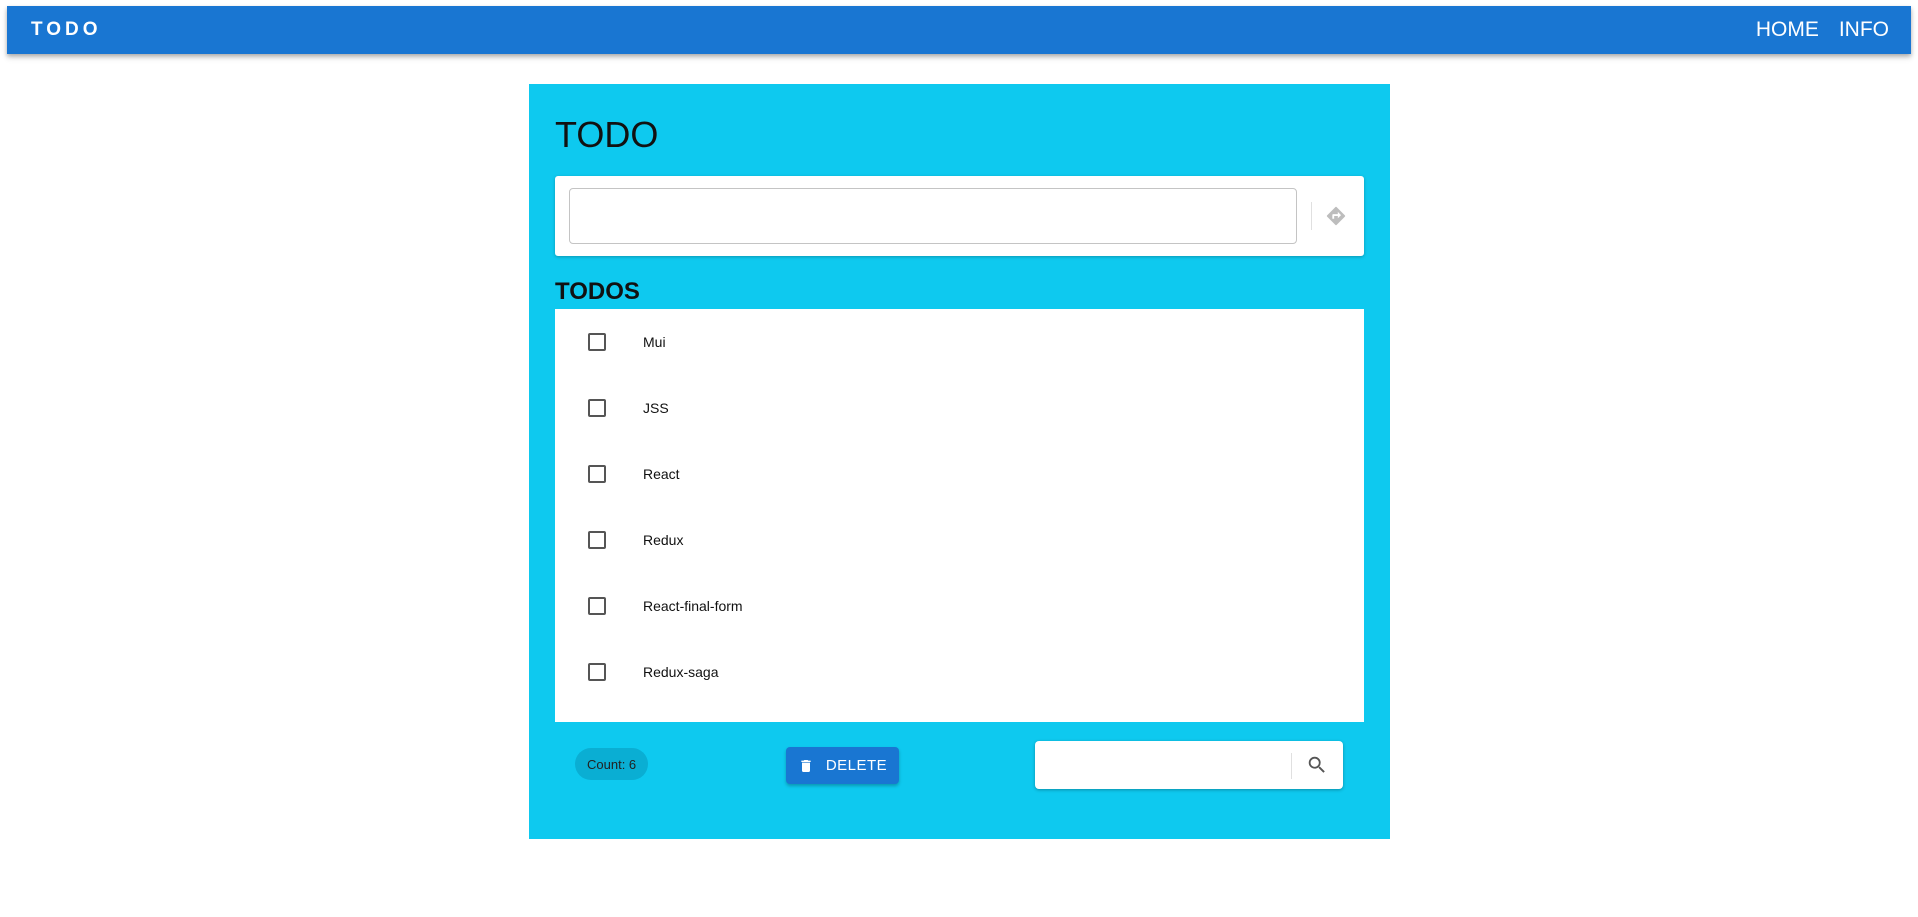 This screenshot has height=917, width=1918. Describe the element at coordinates (1311, 216) in the screenshot. I see `add-divider` at that location.